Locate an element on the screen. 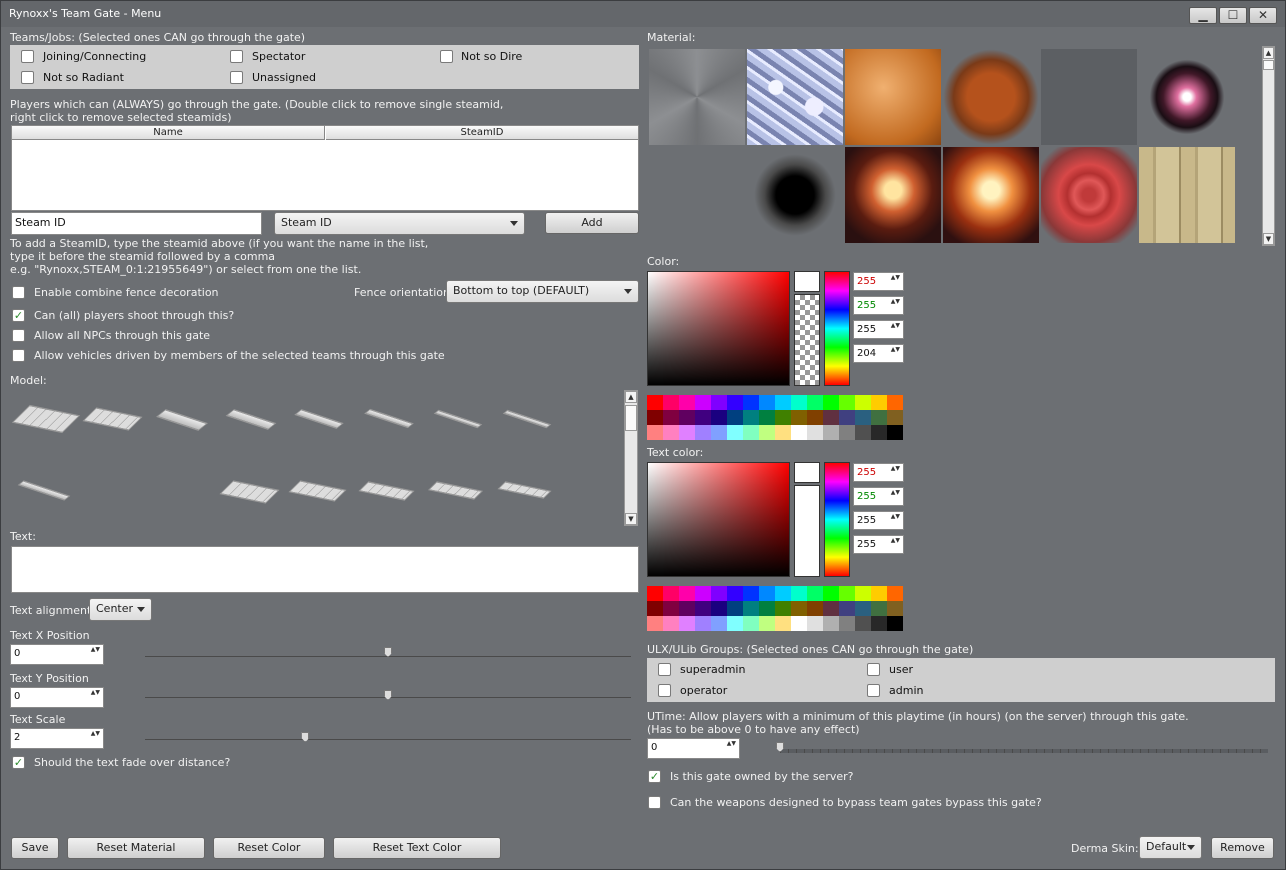  color-palette is located at coordinates (775, 417).